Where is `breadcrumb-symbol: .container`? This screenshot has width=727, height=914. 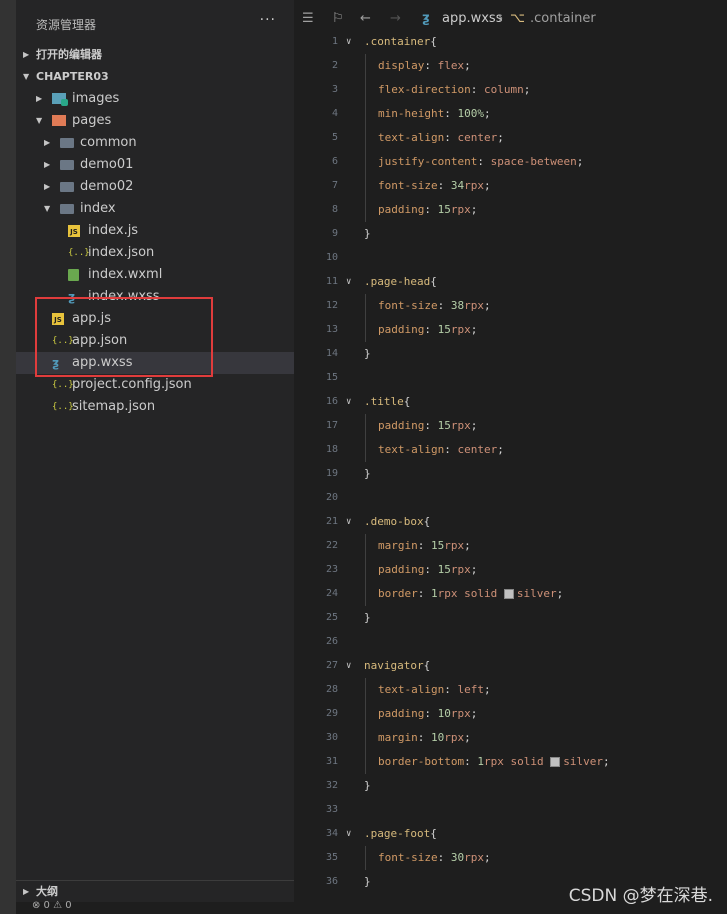
breadcrumb-symbol: .container is located at coordinates (563, 18).